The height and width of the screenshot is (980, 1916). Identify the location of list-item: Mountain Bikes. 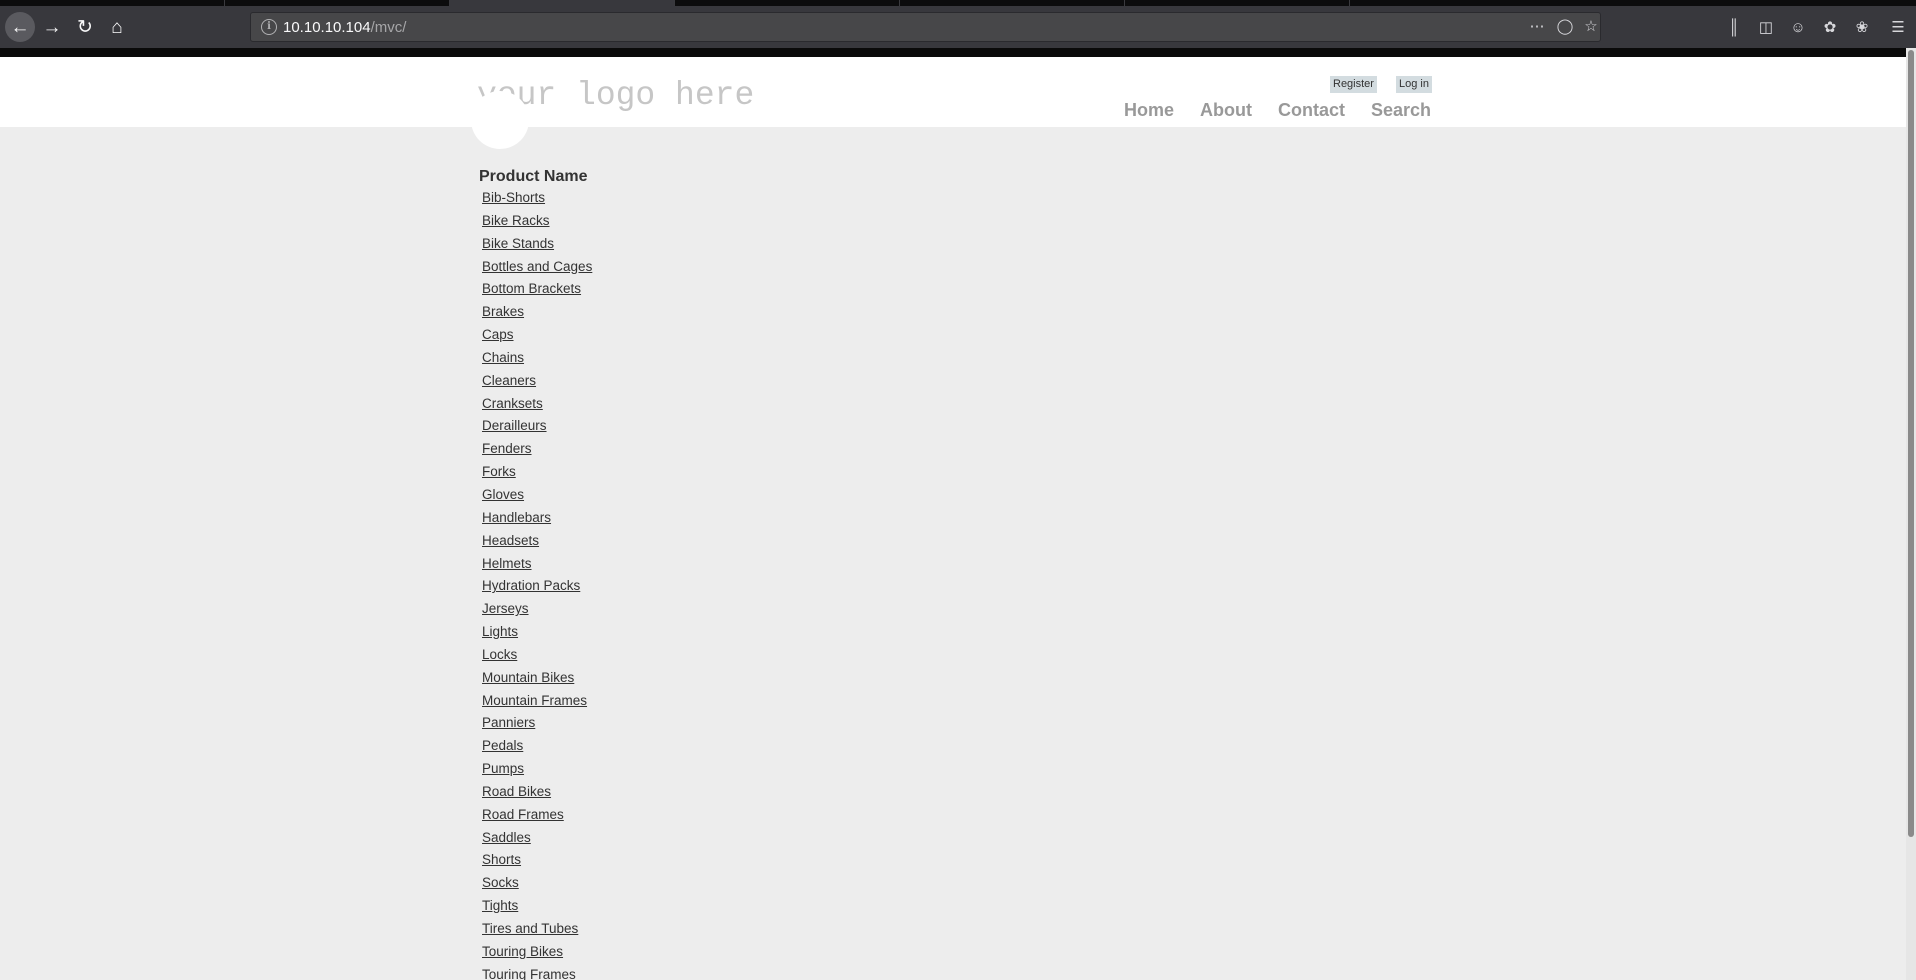
(537, 681).